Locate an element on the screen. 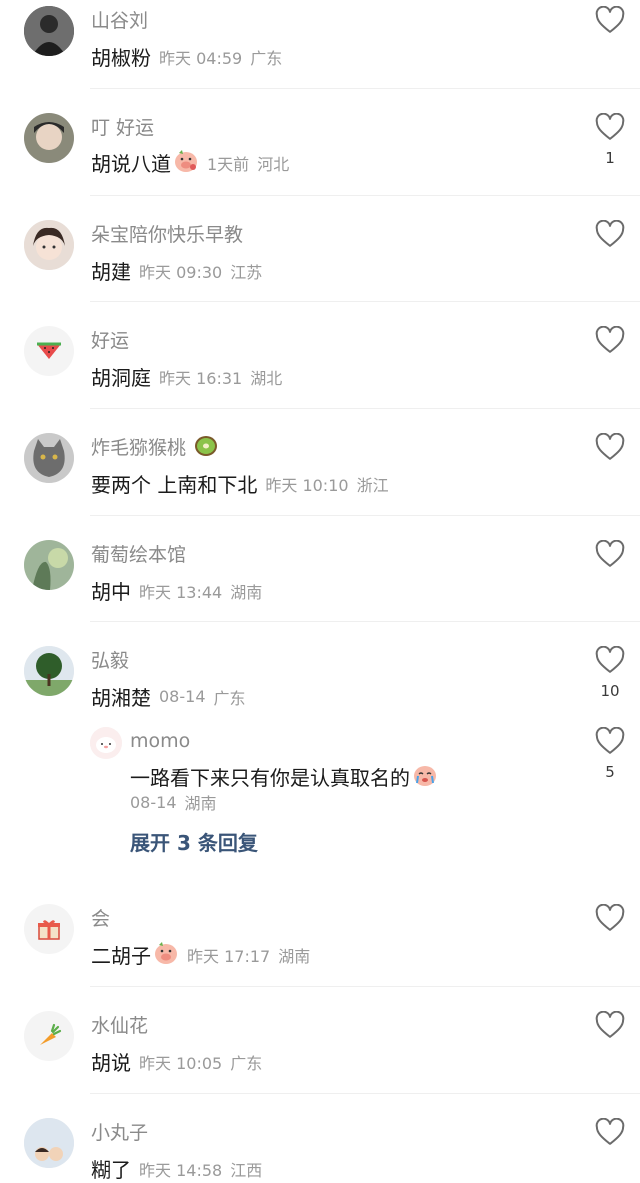 The height and width of the screenshot is (1183, 640). expand-replies-button: 展开 3 条回复 is located at coordinates (194, 841).